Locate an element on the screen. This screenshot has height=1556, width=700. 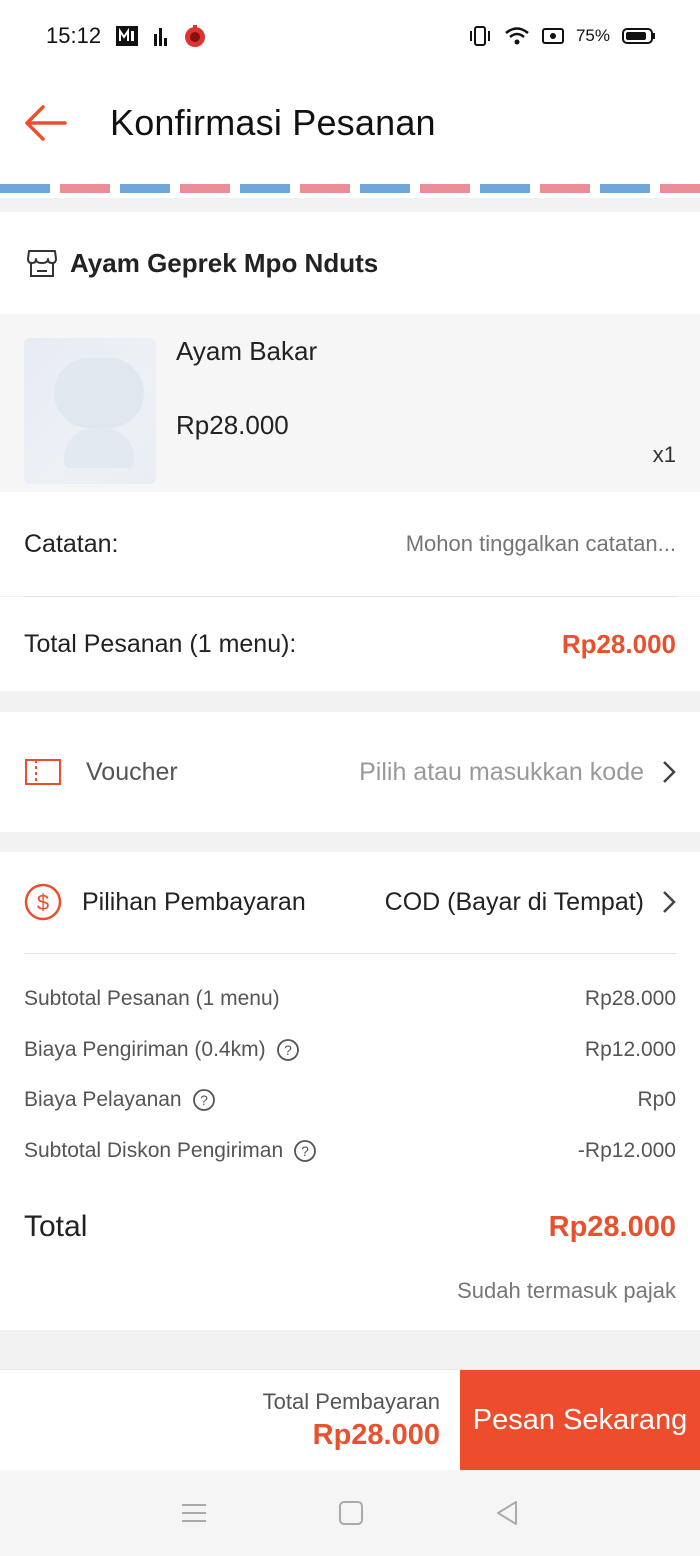
payment-summary: Total Pembayaran Rp28.000 is located at coordinates (230, 1420).